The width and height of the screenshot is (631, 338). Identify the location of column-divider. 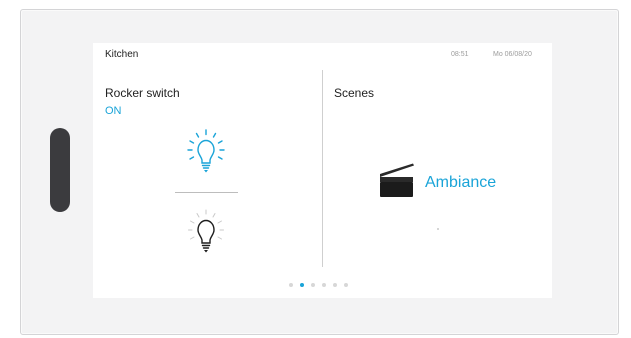
(322, 168).